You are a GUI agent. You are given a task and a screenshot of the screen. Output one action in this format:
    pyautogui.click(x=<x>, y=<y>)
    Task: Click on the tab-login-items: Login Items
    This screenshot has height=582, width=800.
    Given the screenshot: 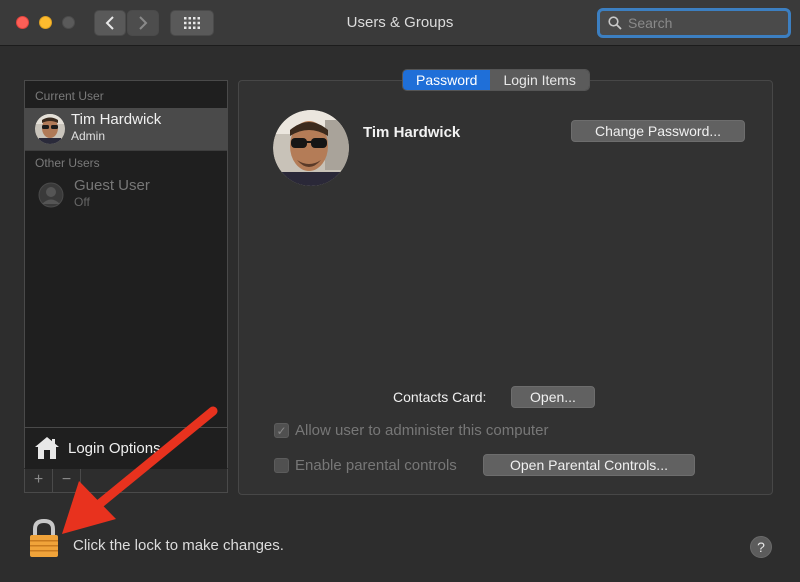 What is the action you would take?
    pyautogui.click(x=539, y=80)
    